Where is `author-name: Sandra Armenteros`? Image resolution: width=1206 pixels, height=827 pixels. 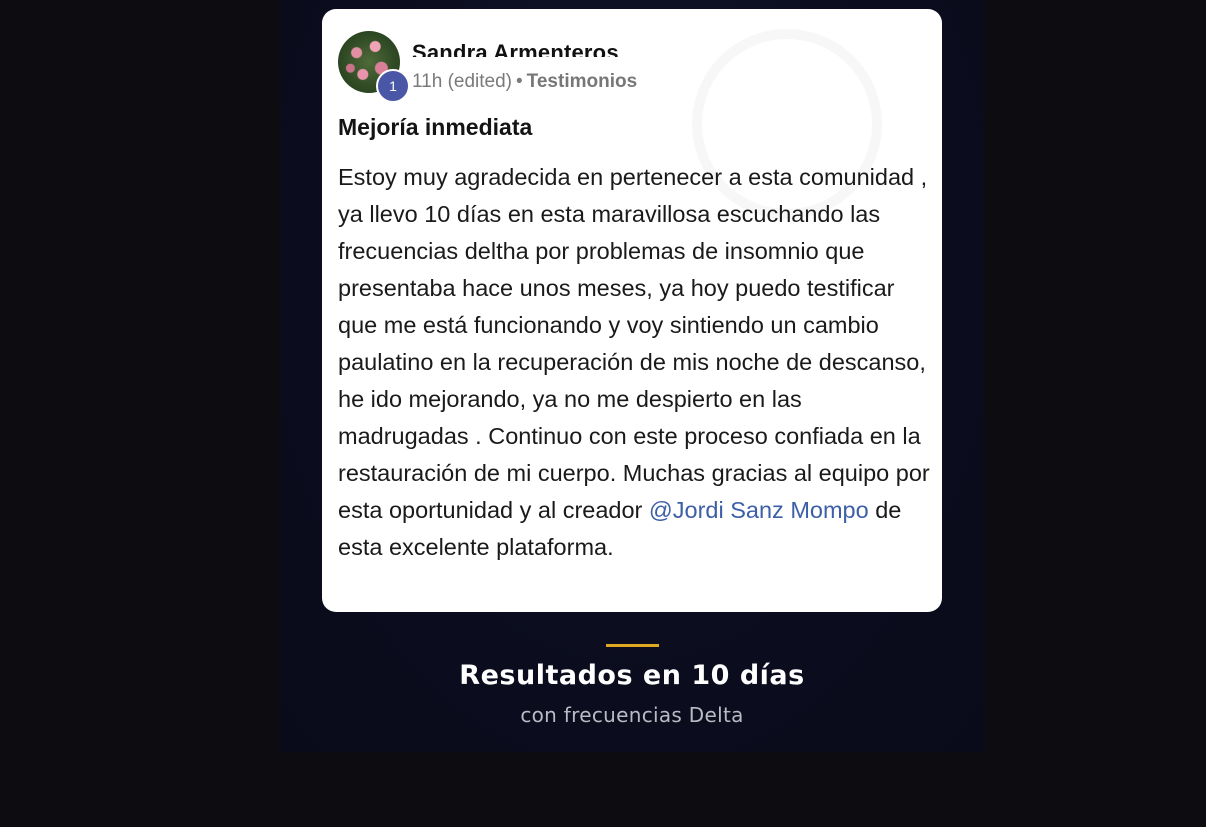 author-name: Sandra Armenteros is located at coordinates (515, 45).